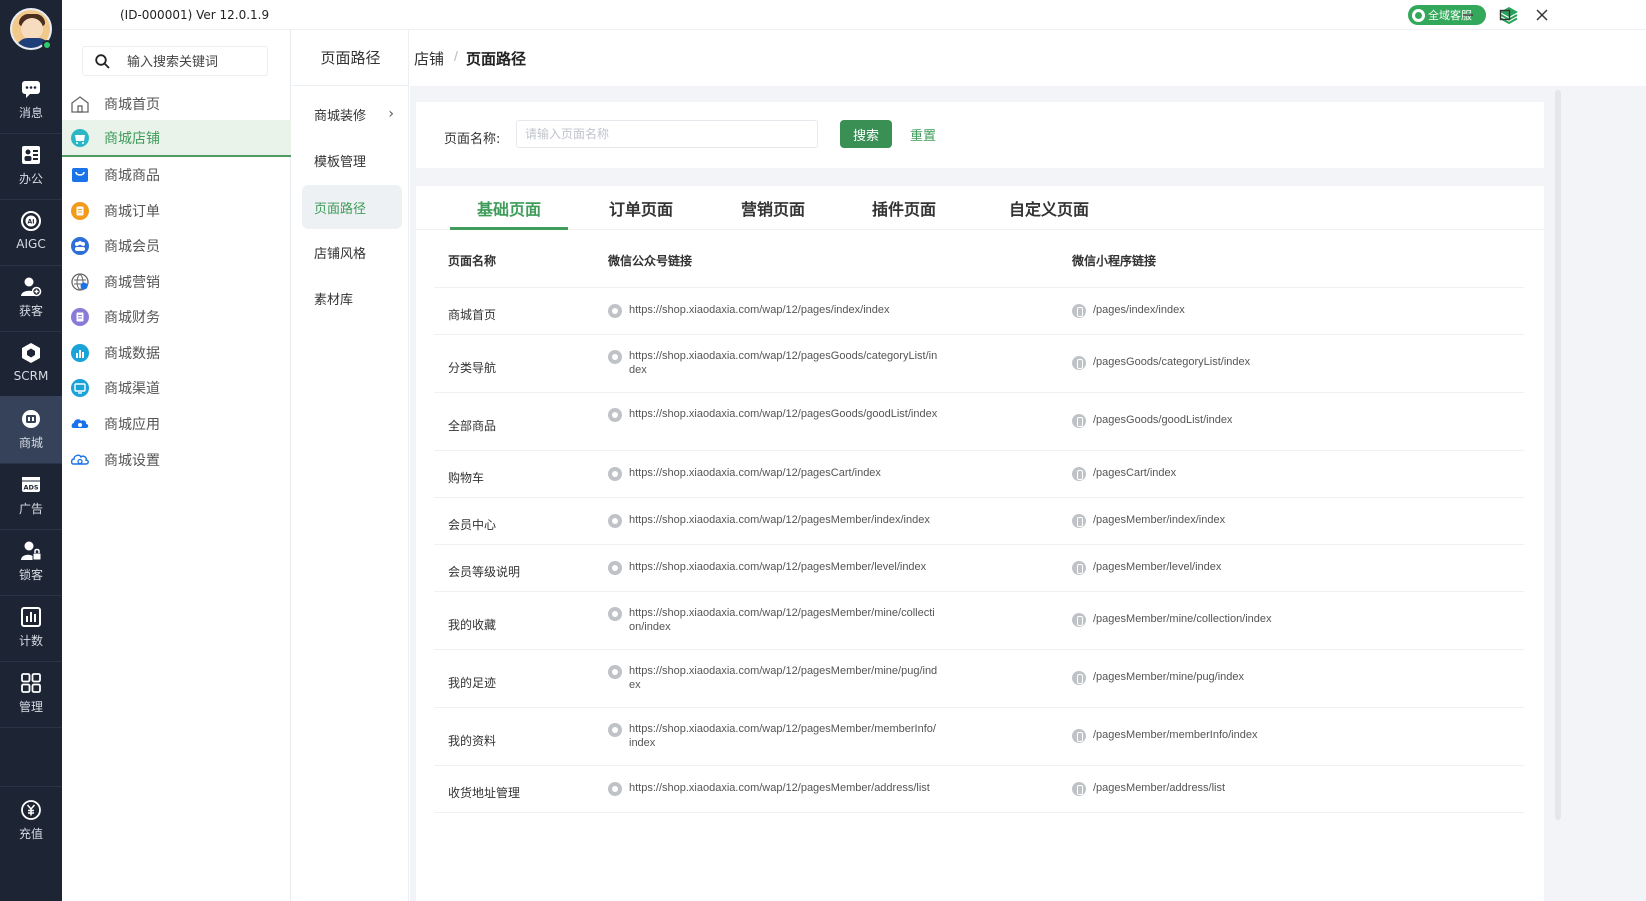 The width and height of the screenshot is (1646, 901). I want to click on menu-item-order: 商城订单, so click(176, 210).